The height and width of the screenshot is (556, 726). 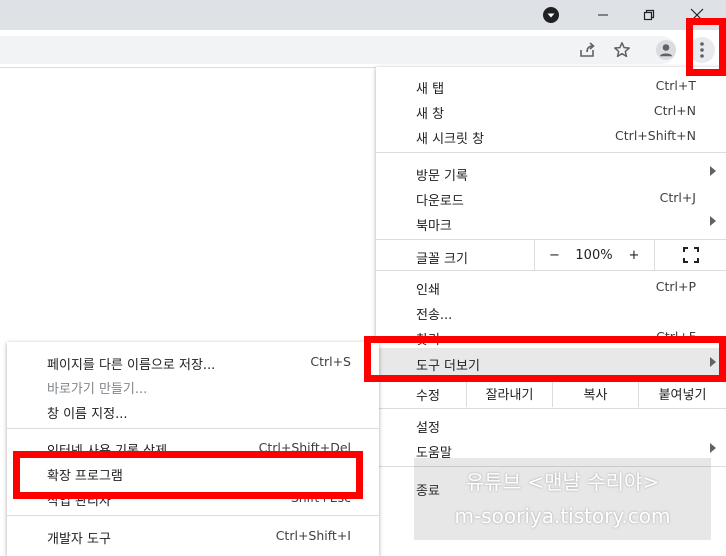 What do you see at coordinates (430, 89) in the screenshot?
I see `menu-item-label: 새 탭` at bounding box center [430, 89].